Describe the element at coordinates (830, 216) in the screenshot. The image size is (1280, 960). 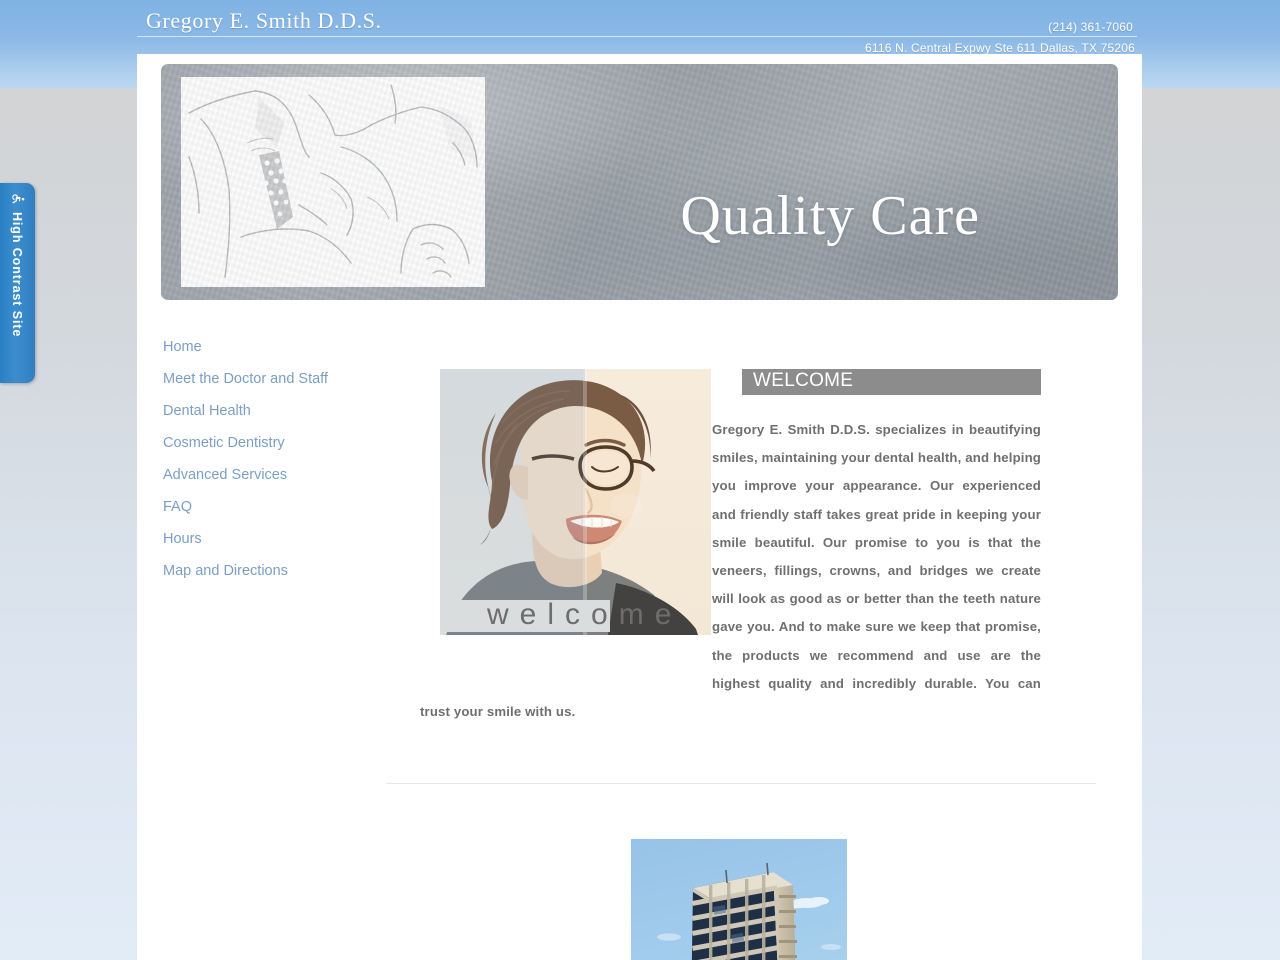
I see `banner-headline: Quality Care` at that location.